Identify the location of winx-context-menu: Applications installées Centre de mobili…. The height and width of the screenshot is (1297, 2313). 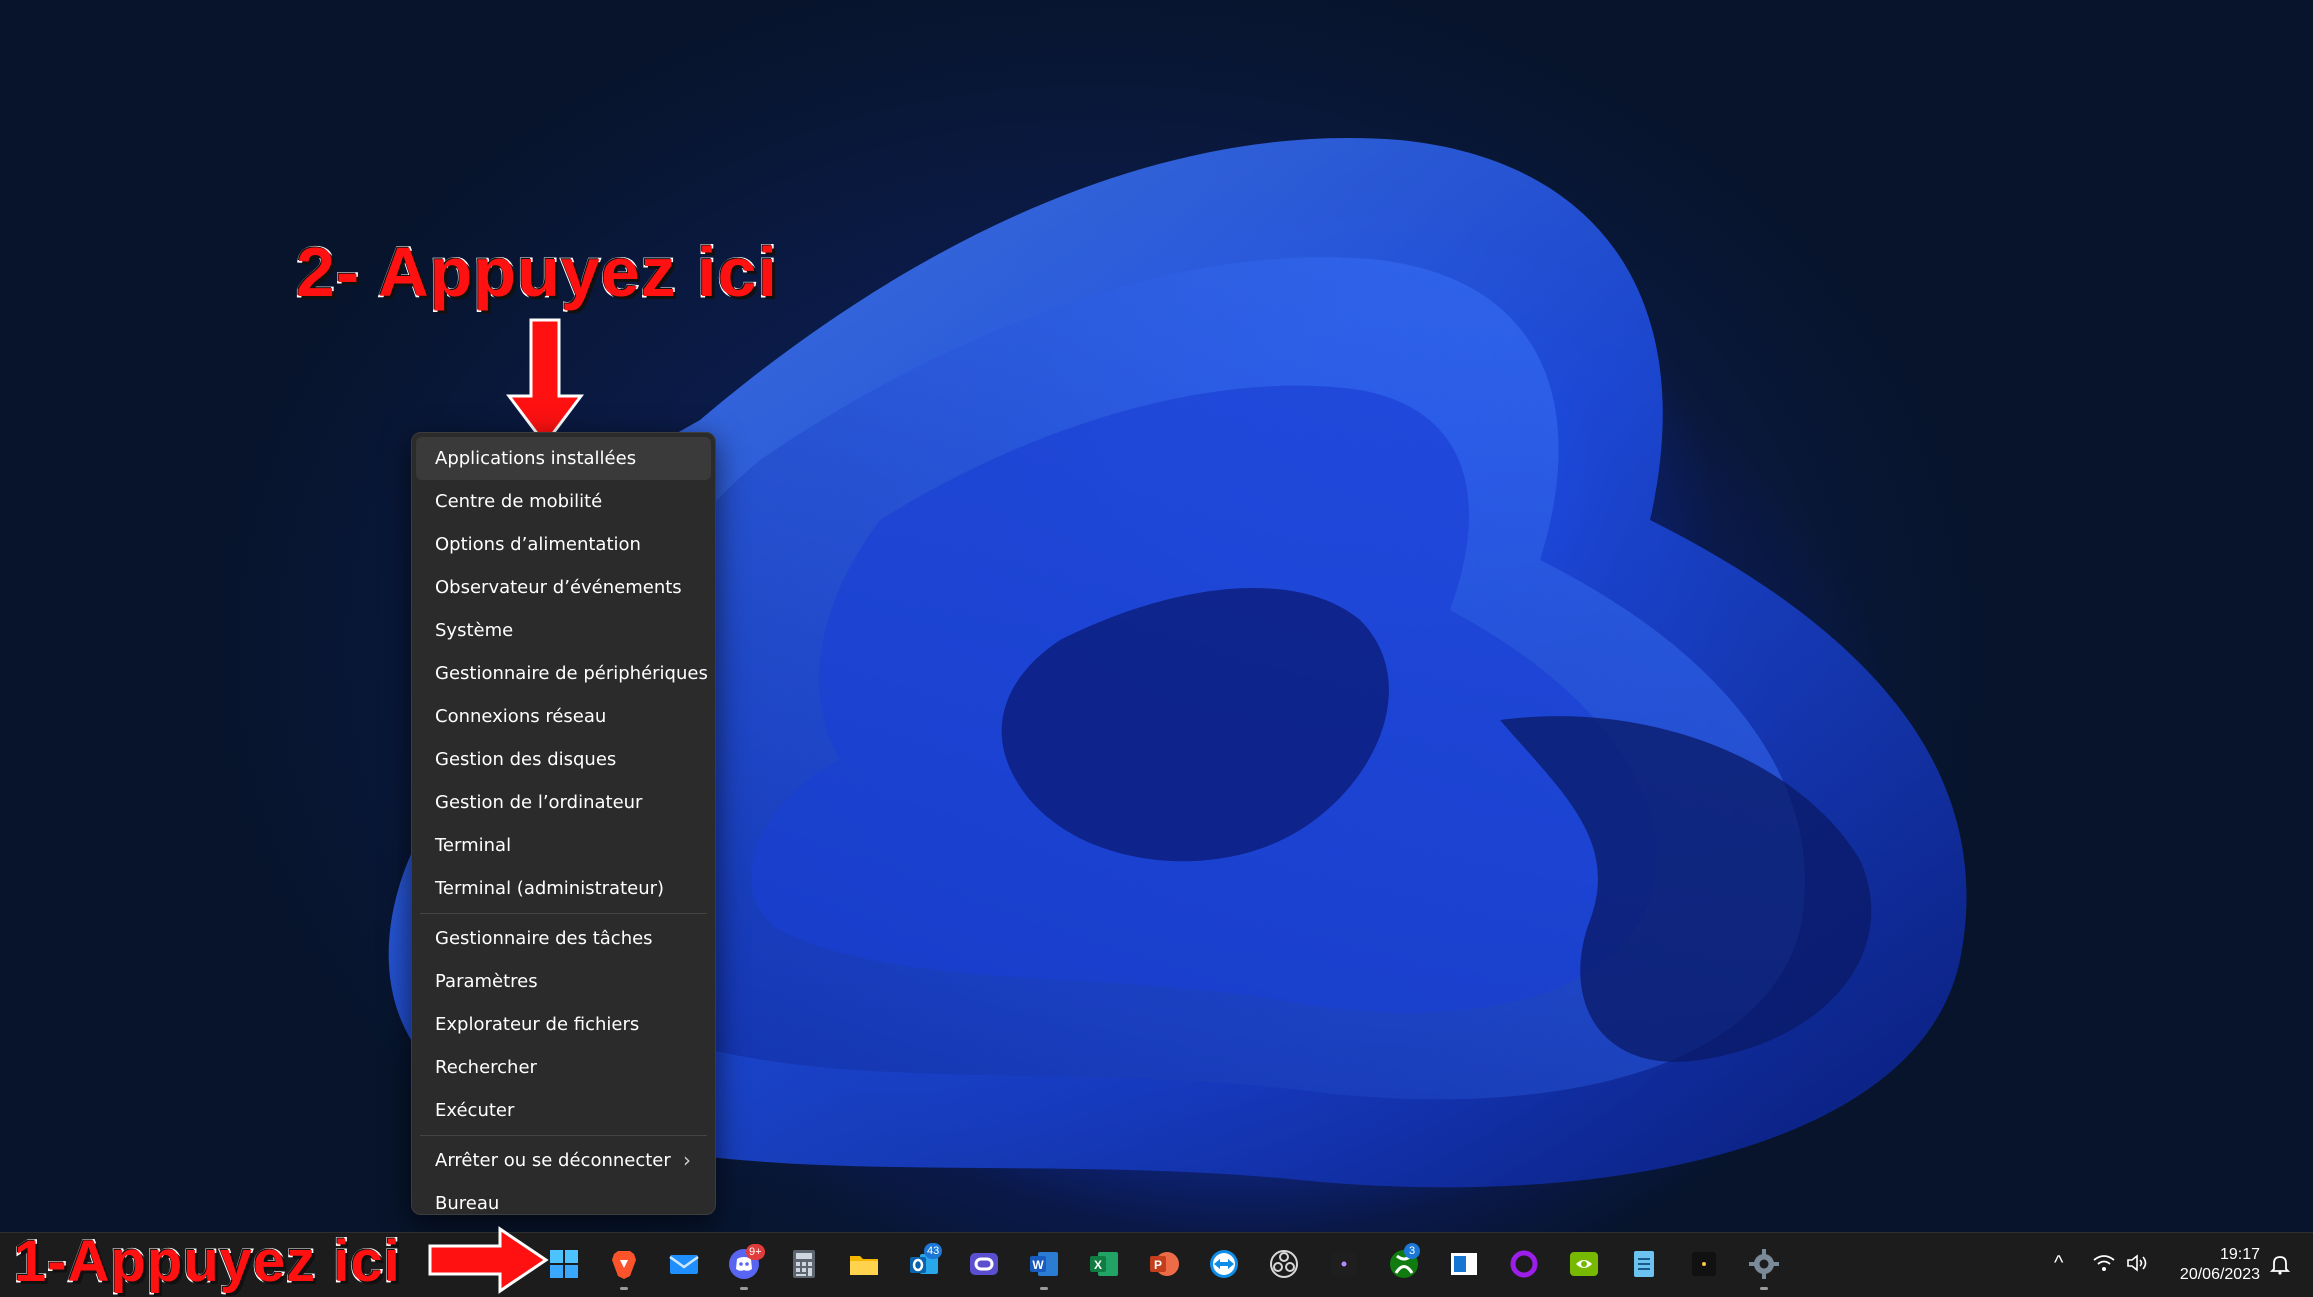
(563, 823).